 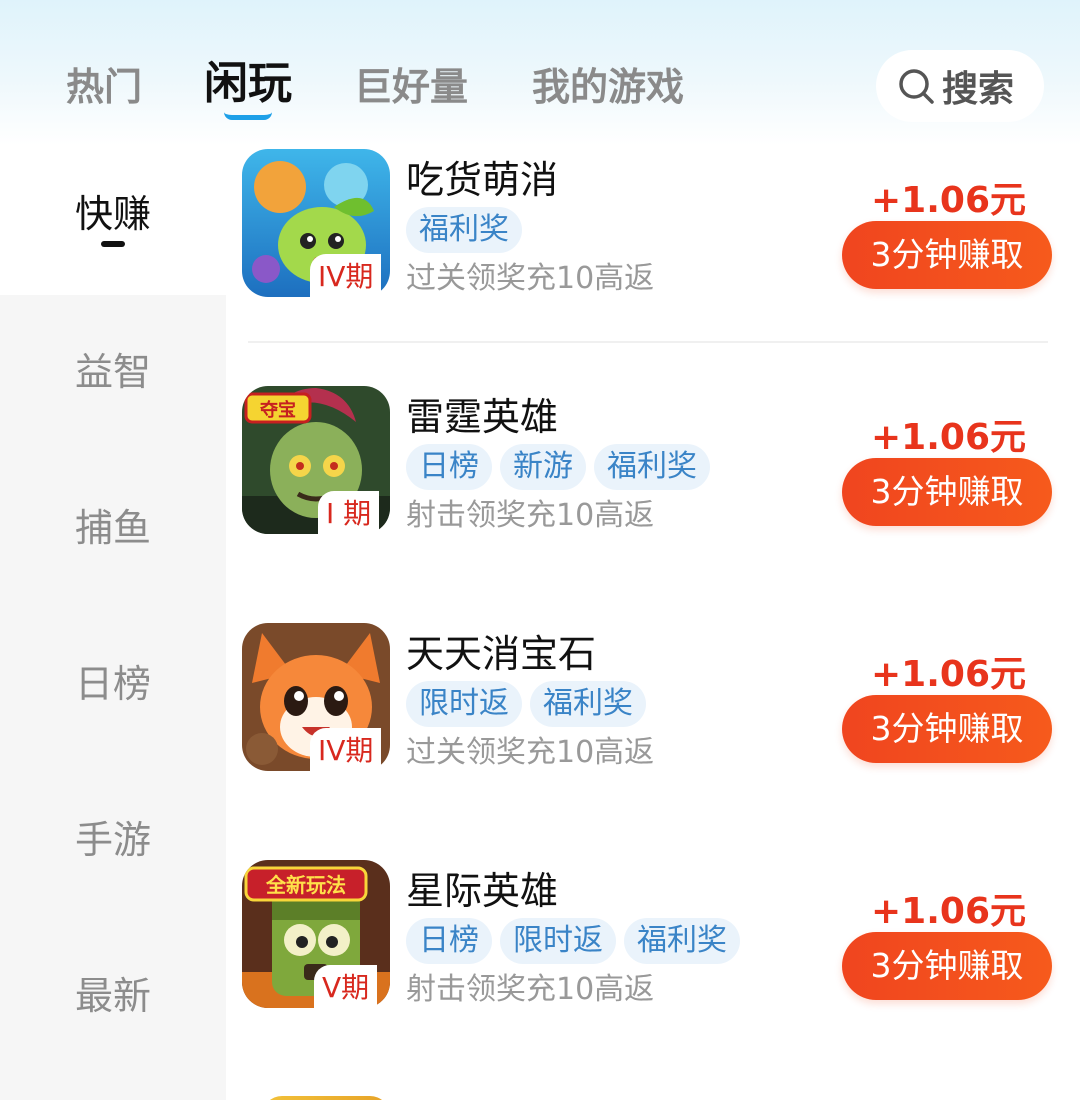 What do you see at coordinates (978, 89) in the screenshot?
I see `search-label: 搜索` at bounding box center [978, 89].